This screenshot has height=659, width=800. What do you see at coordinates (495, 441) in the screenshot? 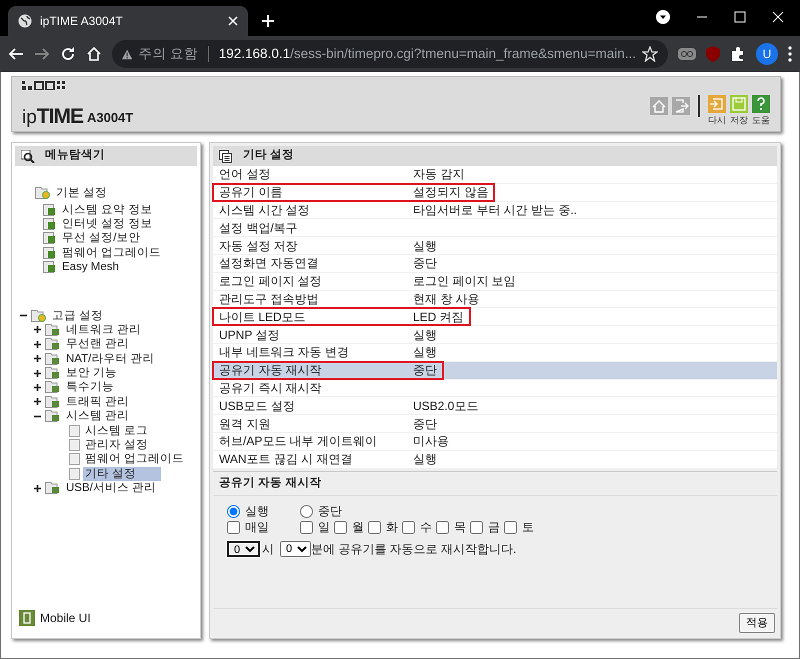
I see `settings-row: 허브/AP모드 내부 게이트웨이 미사용` at bounding box center [495, 441].